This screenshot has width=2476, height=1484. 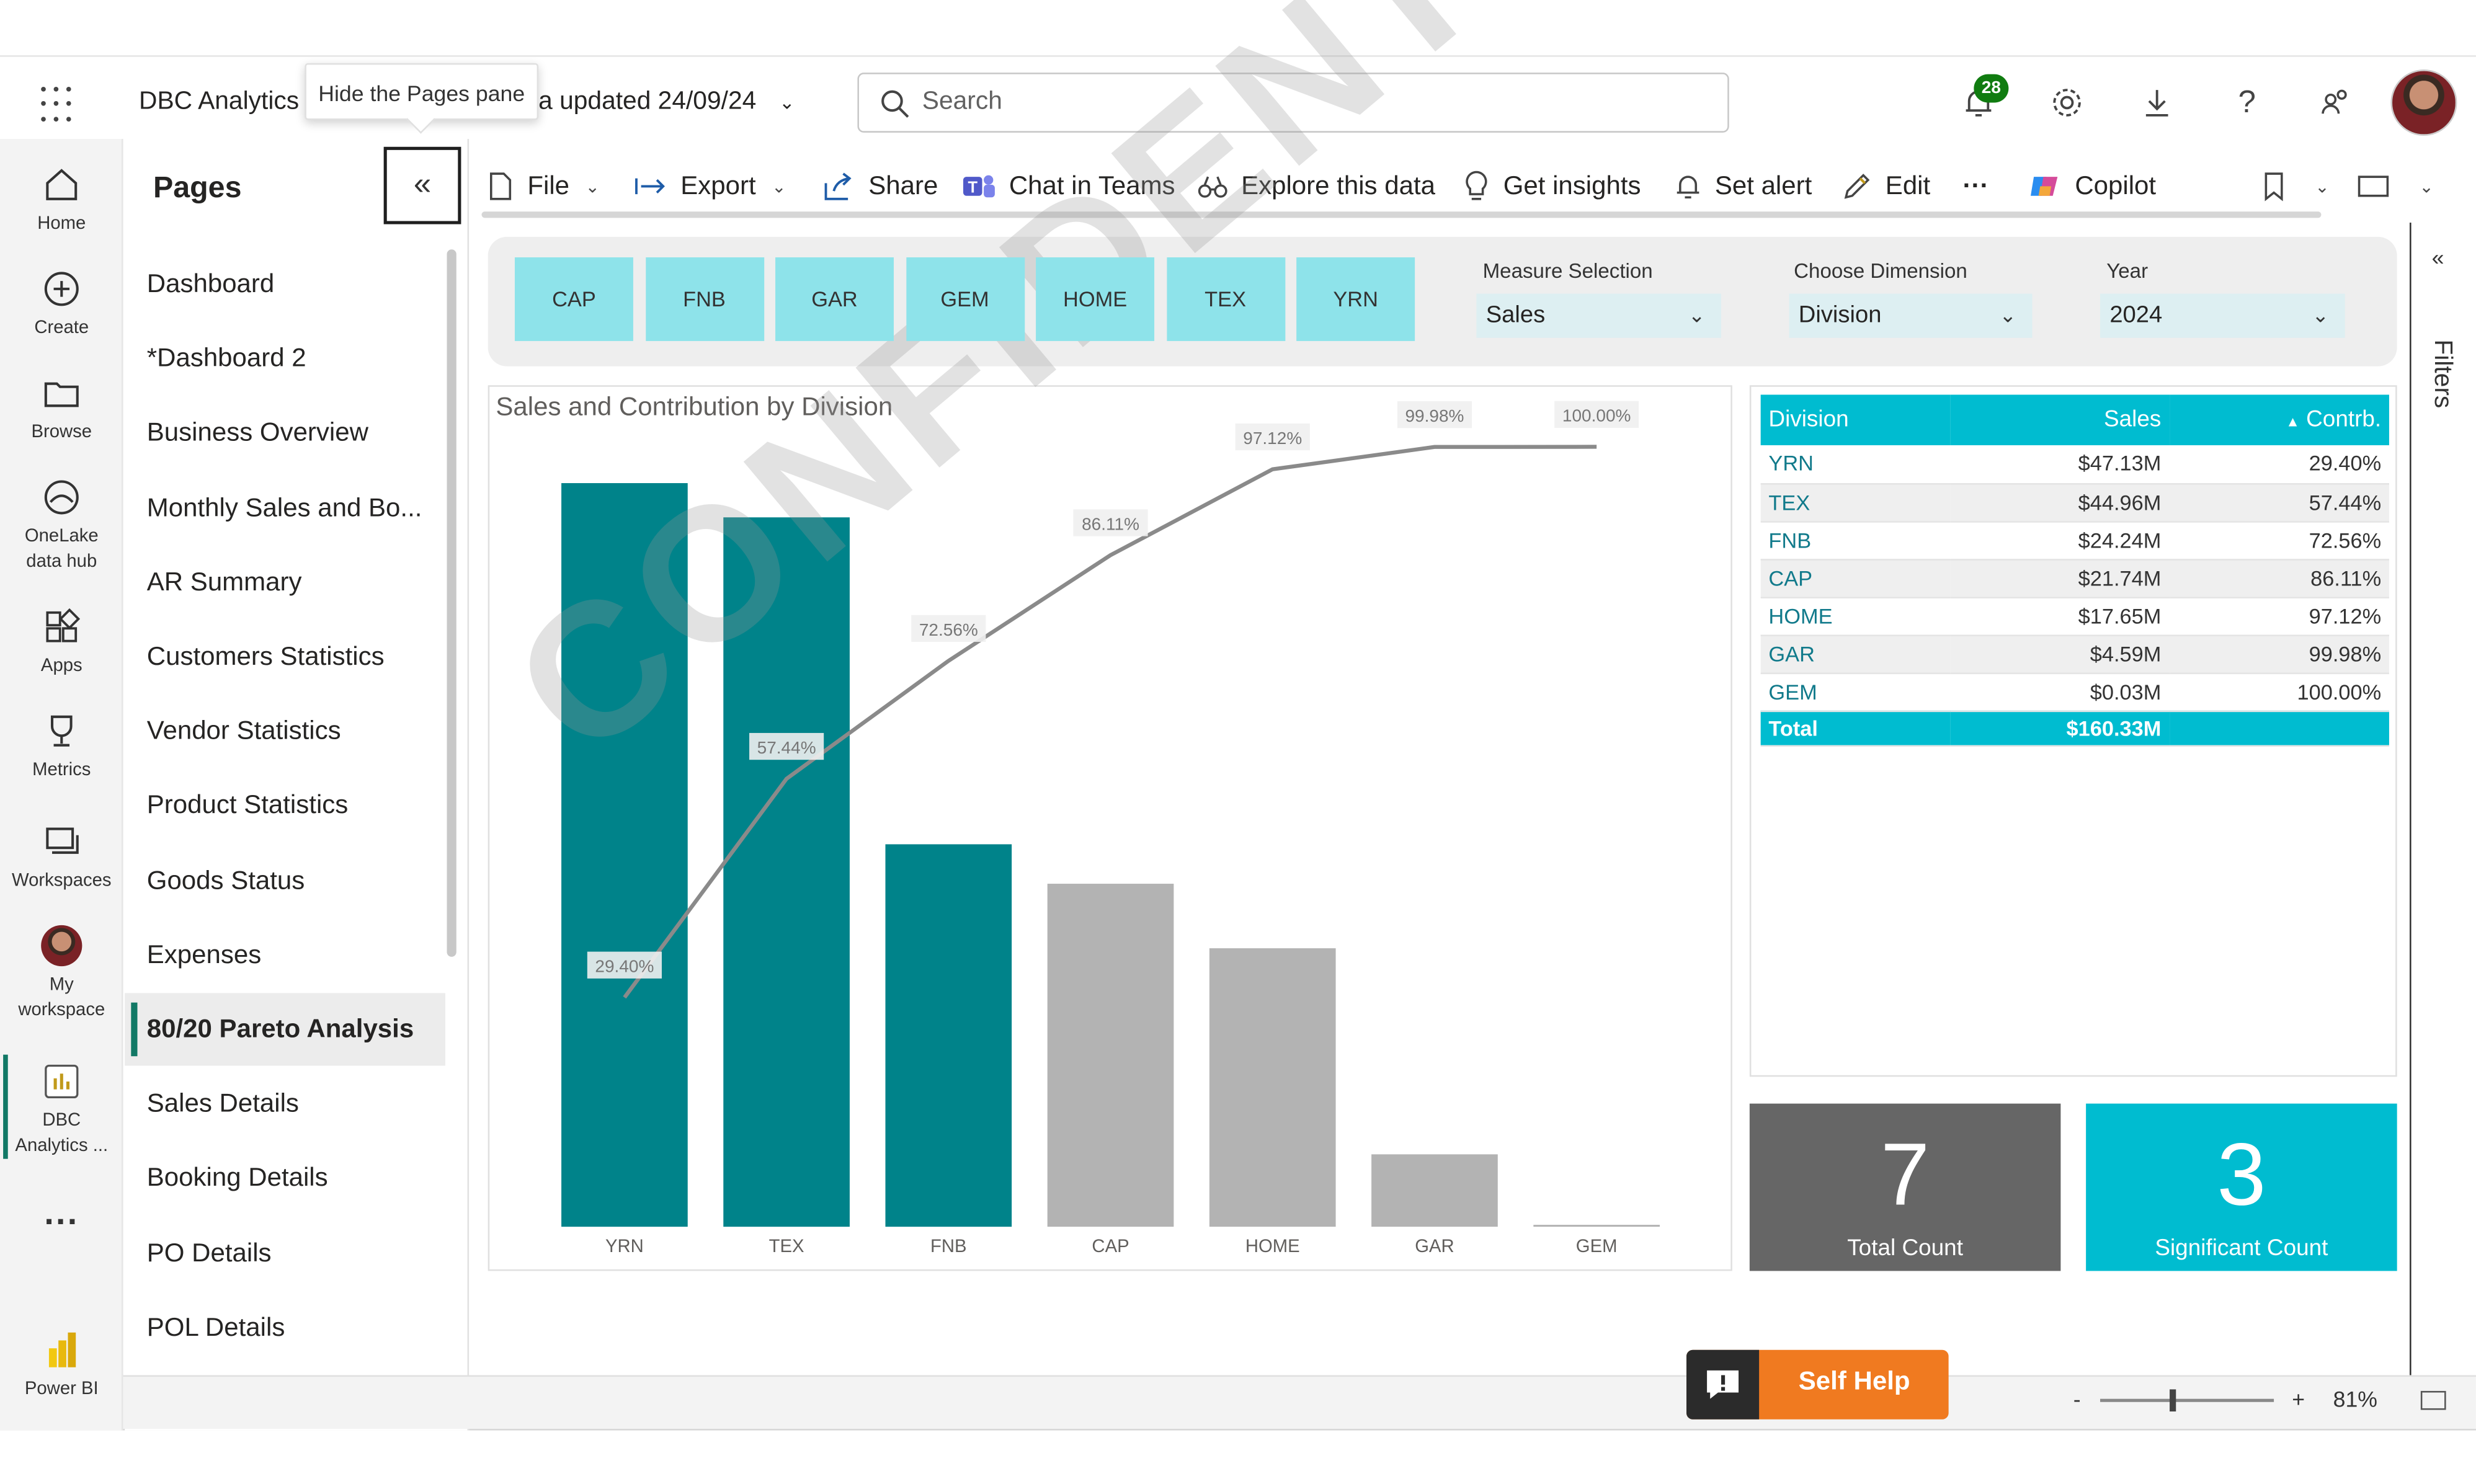 What do you see at coordinates (1885, 186) in the screenshot?
I see `edit-button: Edit` at bounding box center [1885, 186].